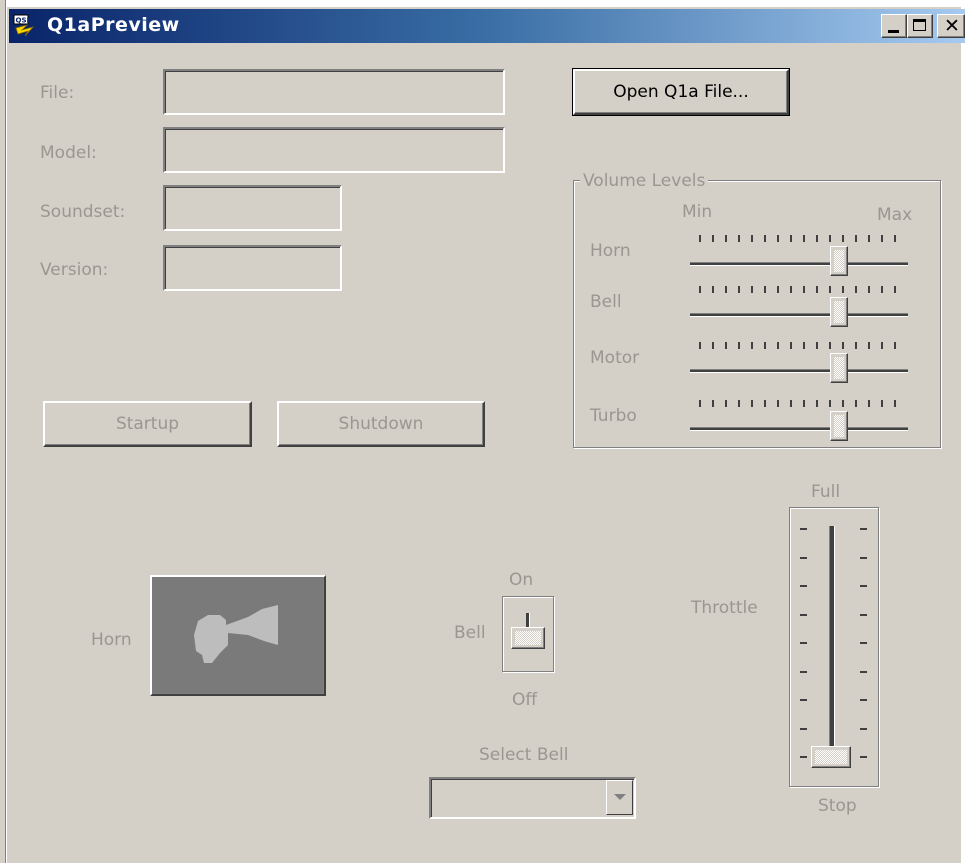 This screenshot has width=965, height=863. Describe the element at coordinates (521, 580) in the screenshot. I see `bell-on-label: On` at that location.